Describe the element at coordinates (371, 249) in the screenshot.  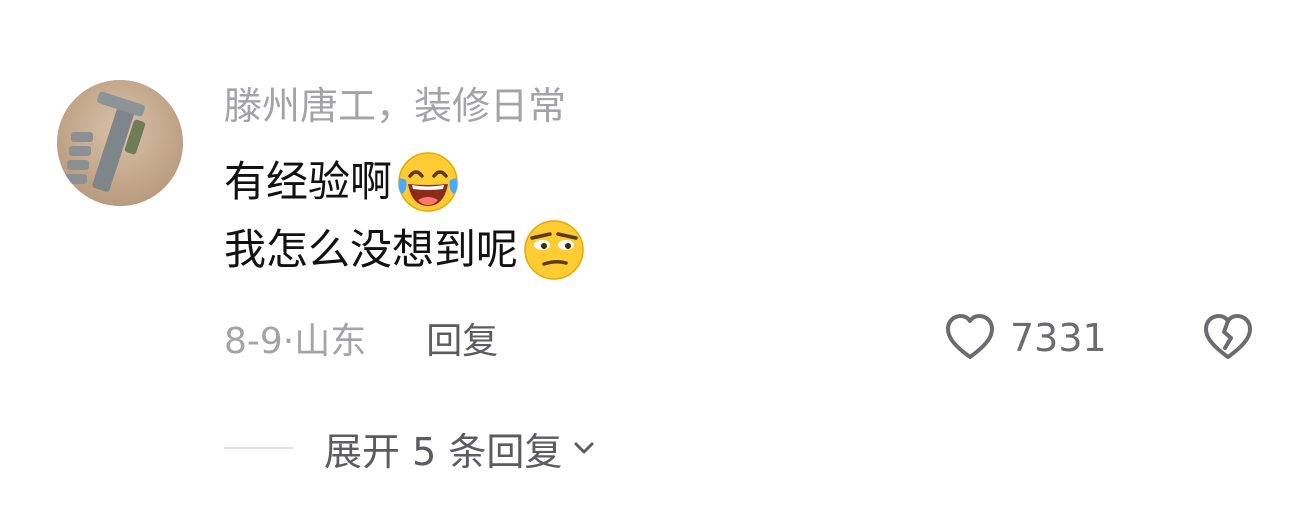
I see `comment-text-line-2: 我怎么没想到呢` at that location.